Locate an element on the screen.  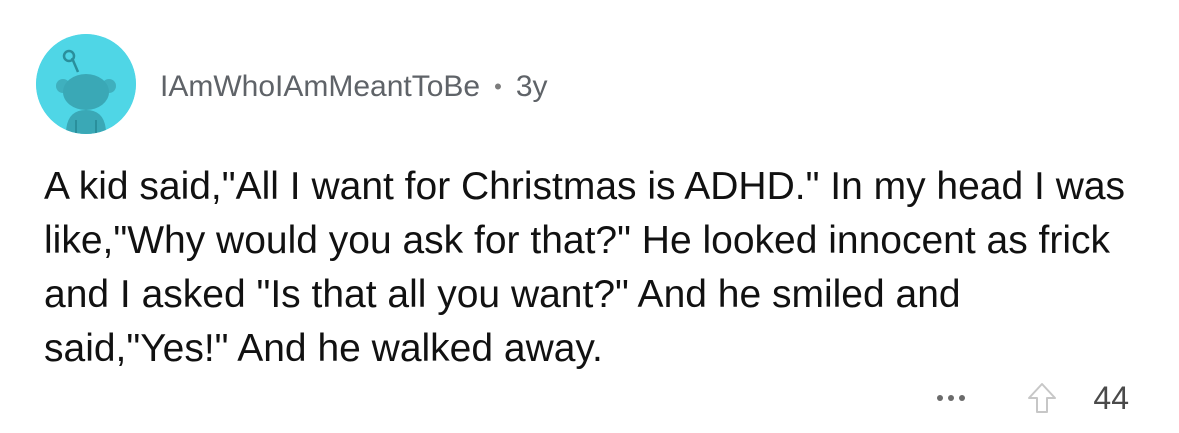
more-options-button is located at coordinates (951, 398).